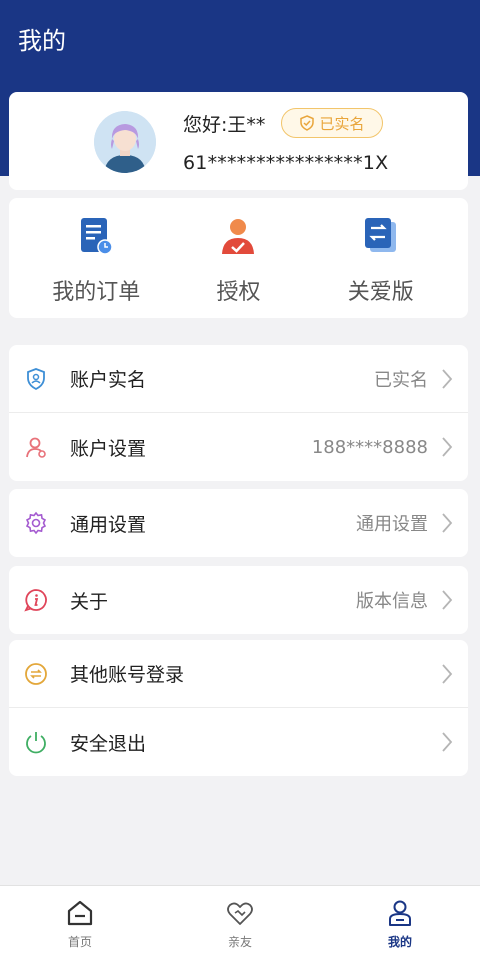 This screenshot has height=960, width=480. Describe the element at coordinates (399, 942) in the screenshot. I see `tab-label: 我的` at that location.